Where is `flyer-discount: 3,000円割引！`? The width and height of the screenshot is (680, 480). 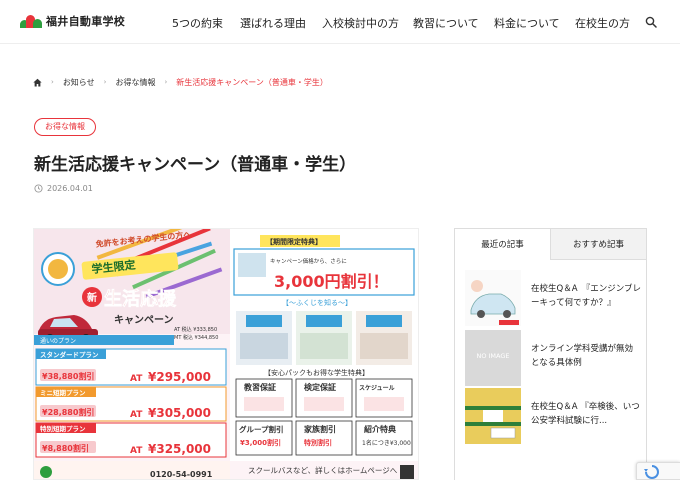
flyer-discount: 3,000円割引！ is located at coordinates (331, 281).